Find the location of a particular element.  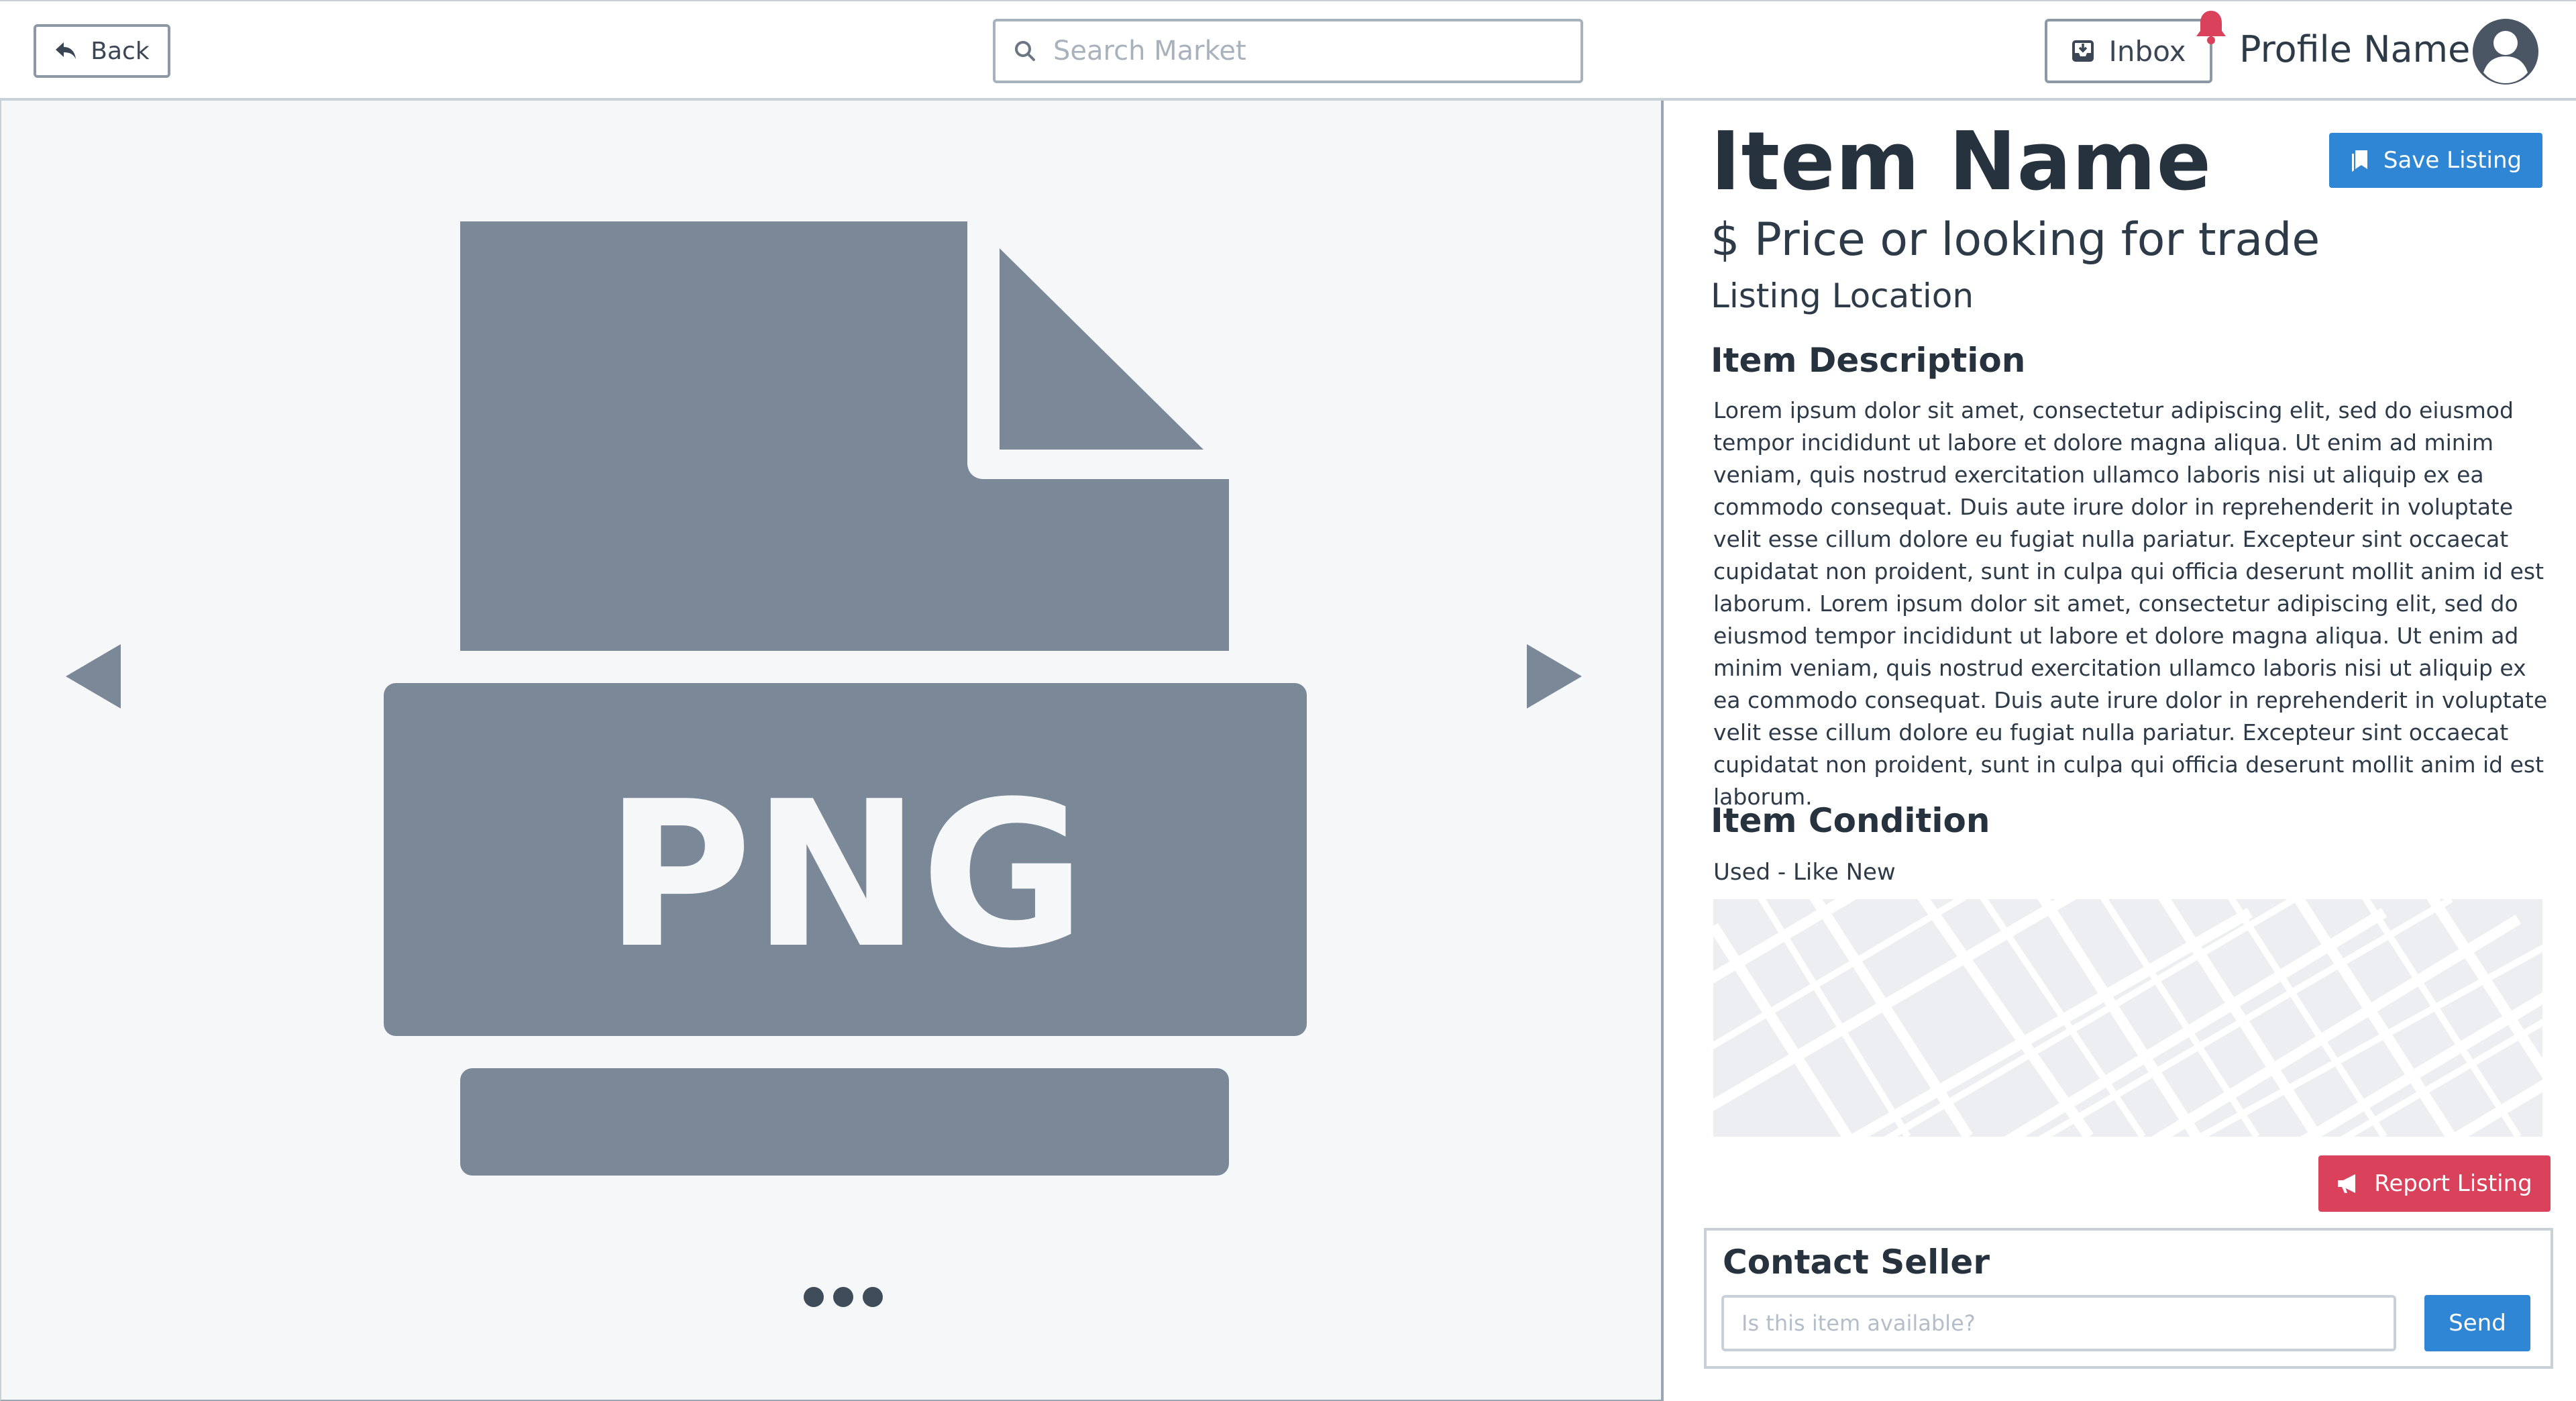

location-map is located at coordinates (2127, 1018).